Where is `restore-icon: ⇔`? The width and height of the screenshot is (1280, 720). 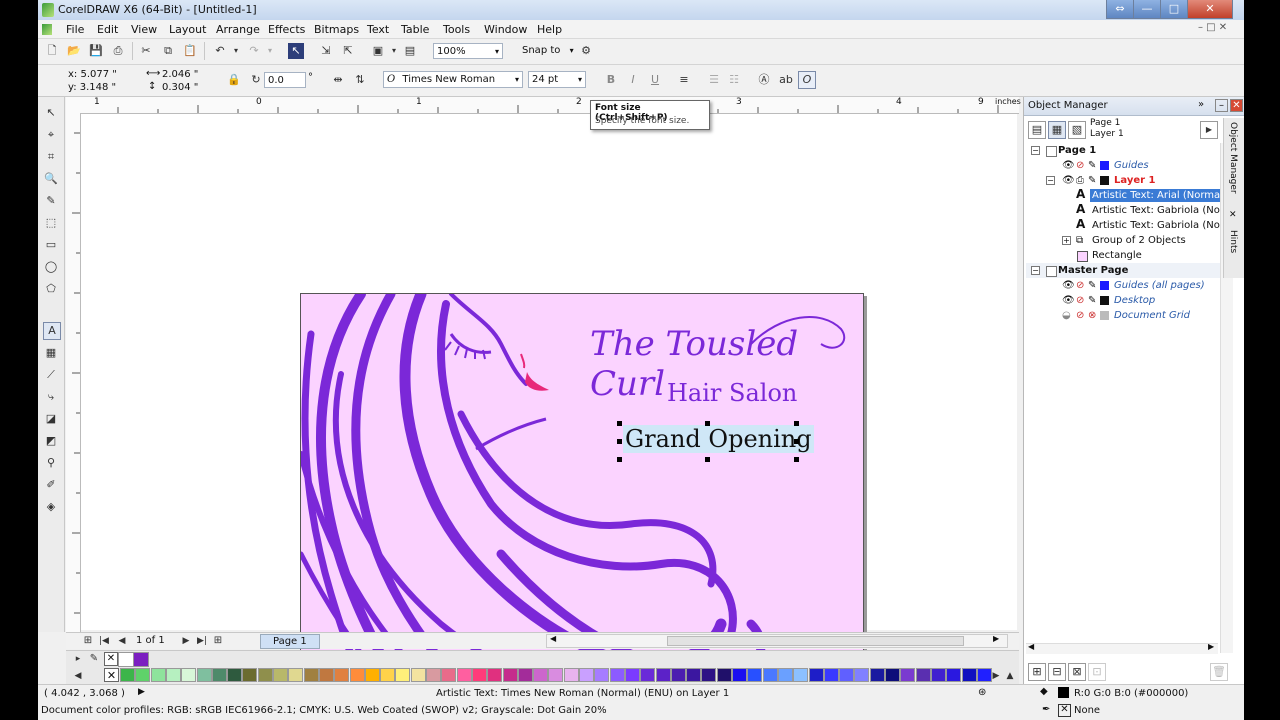 restore-icon: ⇔ is located at coordinates (1120, 9).